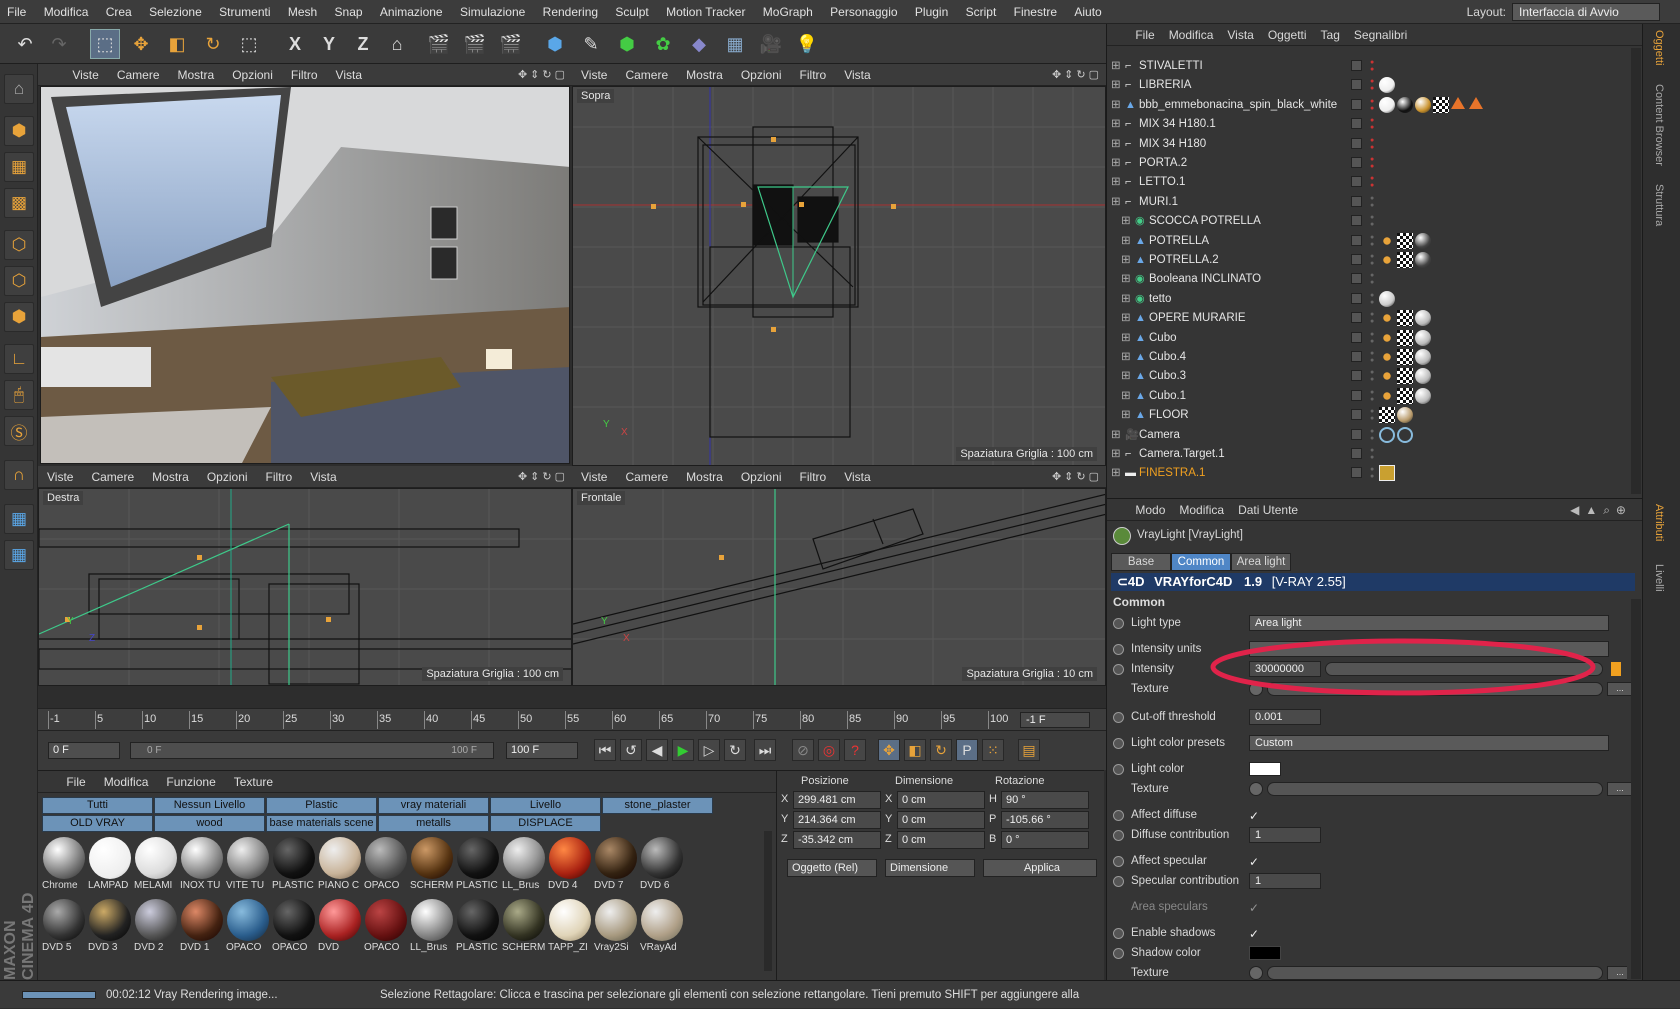 This screenshot has height=1009, width=1680. What do you see at coordinates (1366, 124) in the screenshot?
I see `object-row: ⊞ ⌐ MIX 34 H180.1 ● ●` at bounding box center [1366, 124].